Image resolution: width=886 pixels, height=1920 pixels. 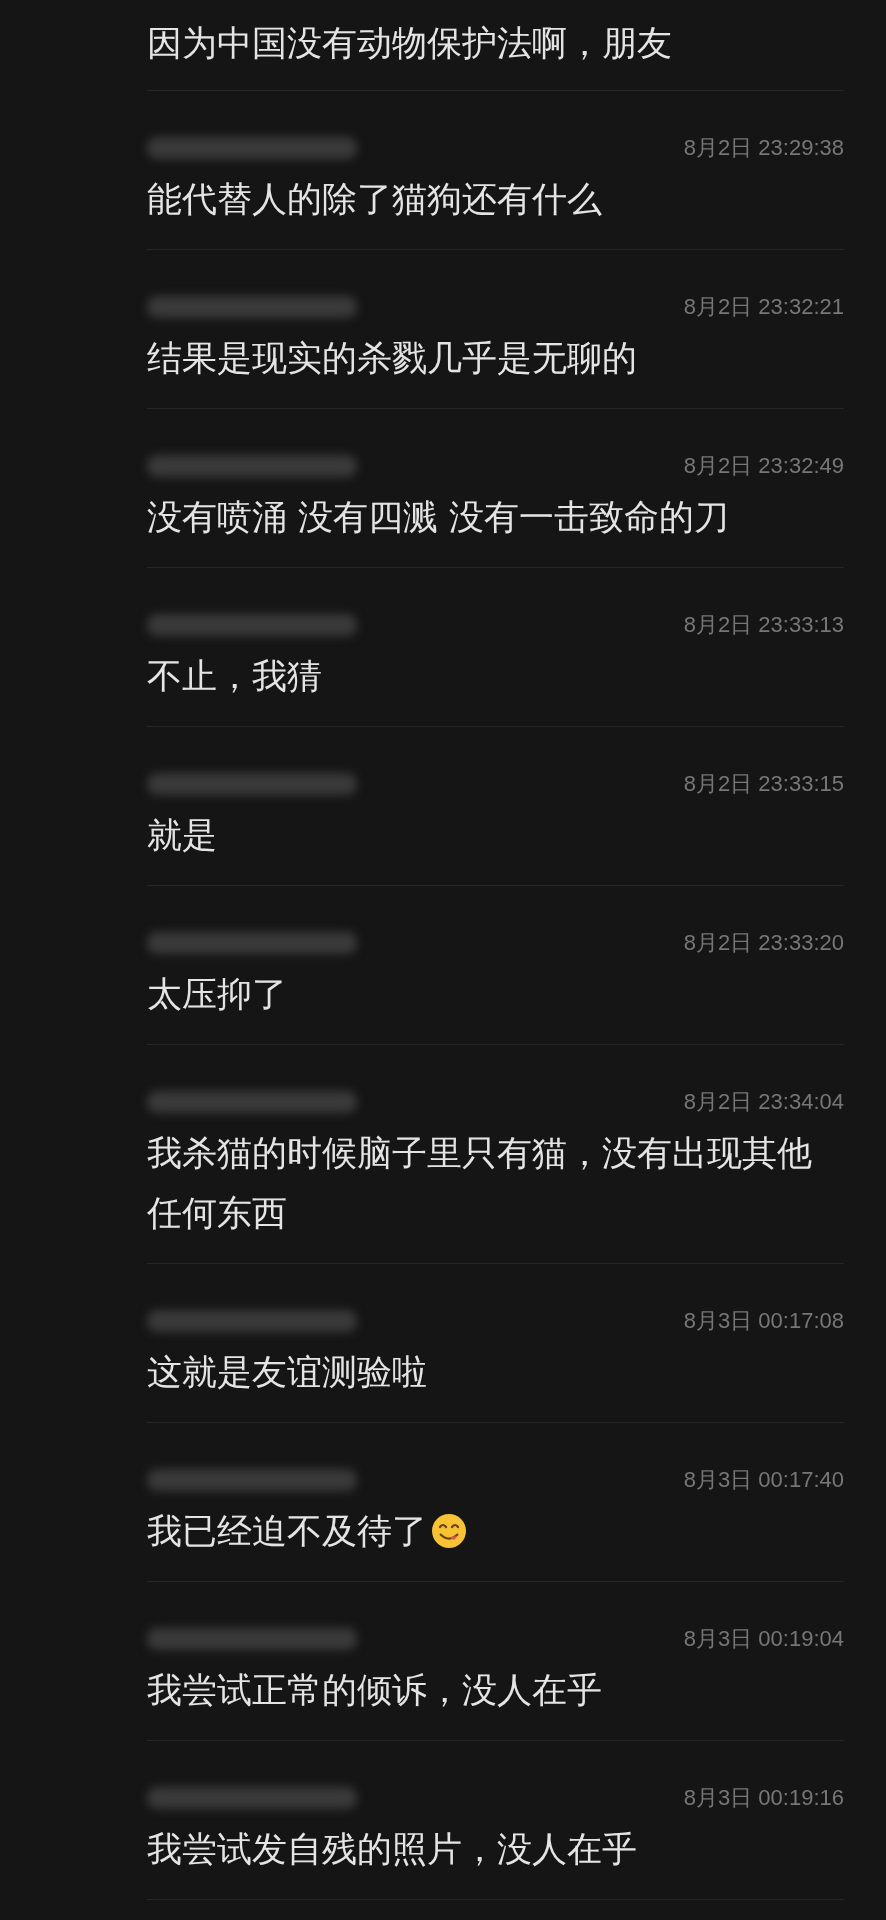 I want to click on timestamp: 8月2日 23:34:04, so click(x=763, y=1102).